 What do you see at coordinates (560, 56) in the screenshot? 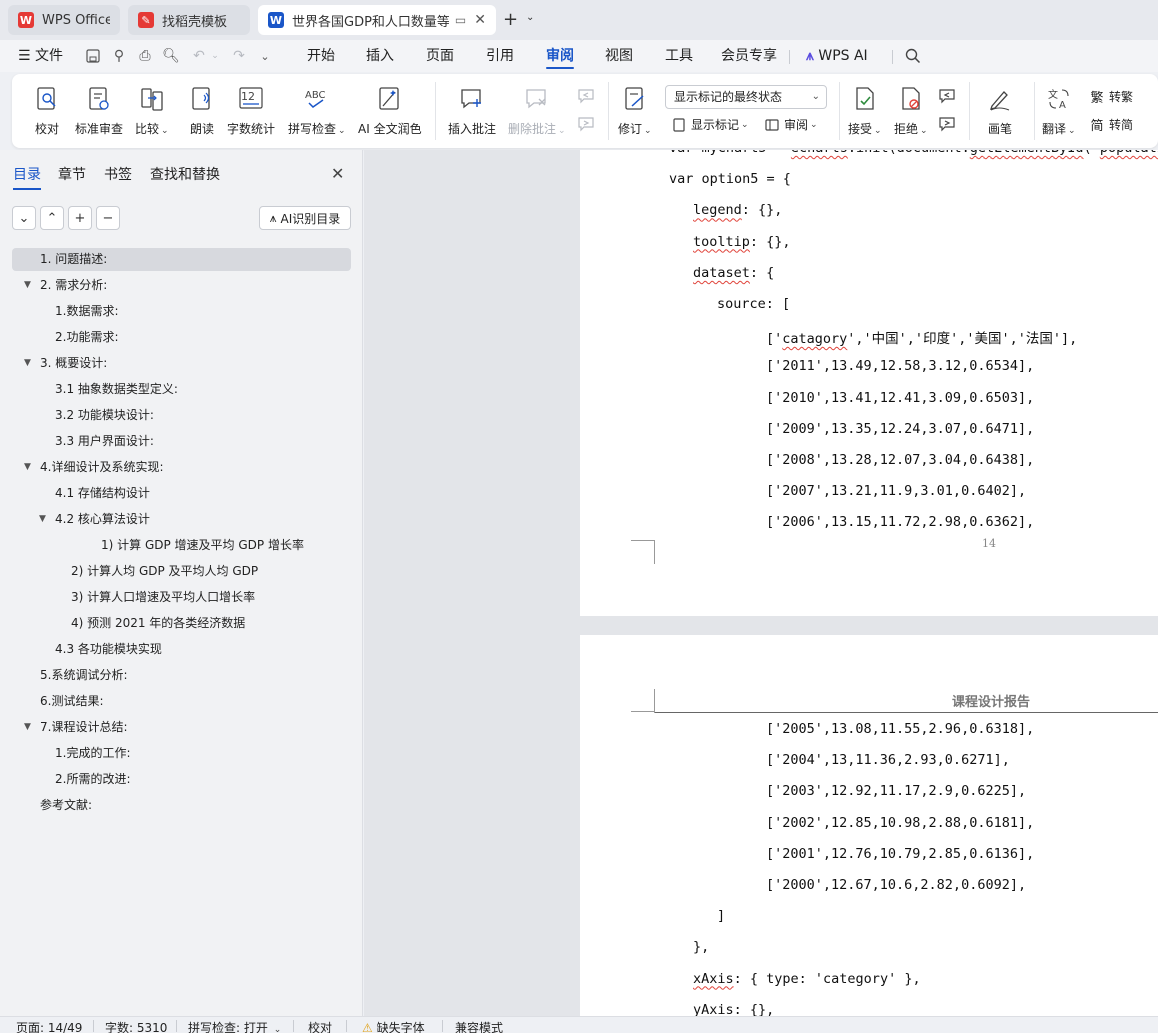
I see `menu-review: 审阅` at bounding box center [560, 56].